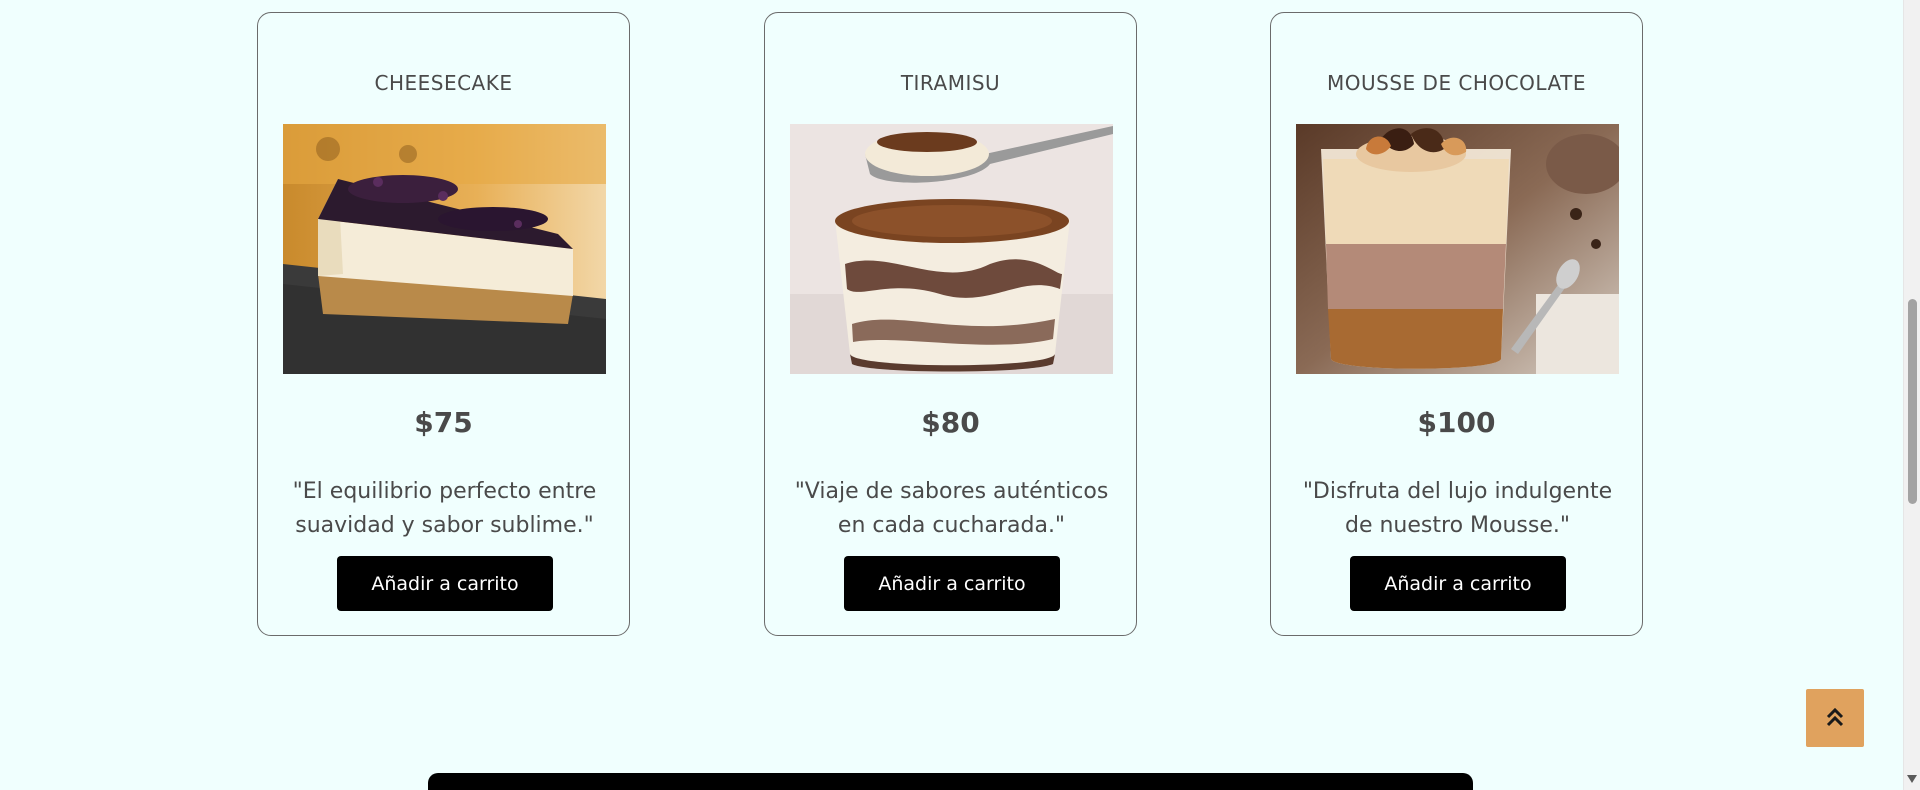 The image size is (1920, 790). What do you see at coordinates (1456, 83) in the screenshot?
I see `product-title: MOUSSE DE CHOCOLATE` at bounding box center [1456, 83].